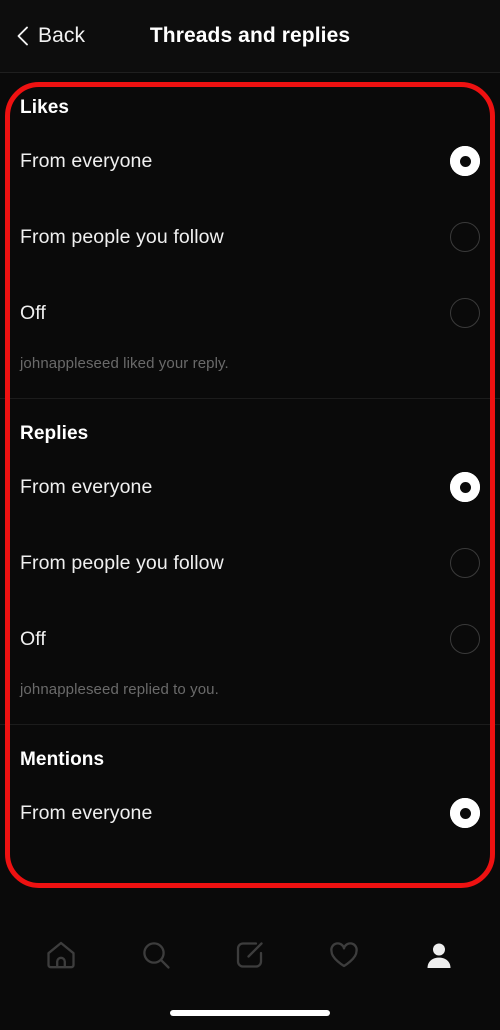  What do you see at coordinates (250, 1013) in the screenshot?
I see `home-indicator` at bounding box center [250, 1013].